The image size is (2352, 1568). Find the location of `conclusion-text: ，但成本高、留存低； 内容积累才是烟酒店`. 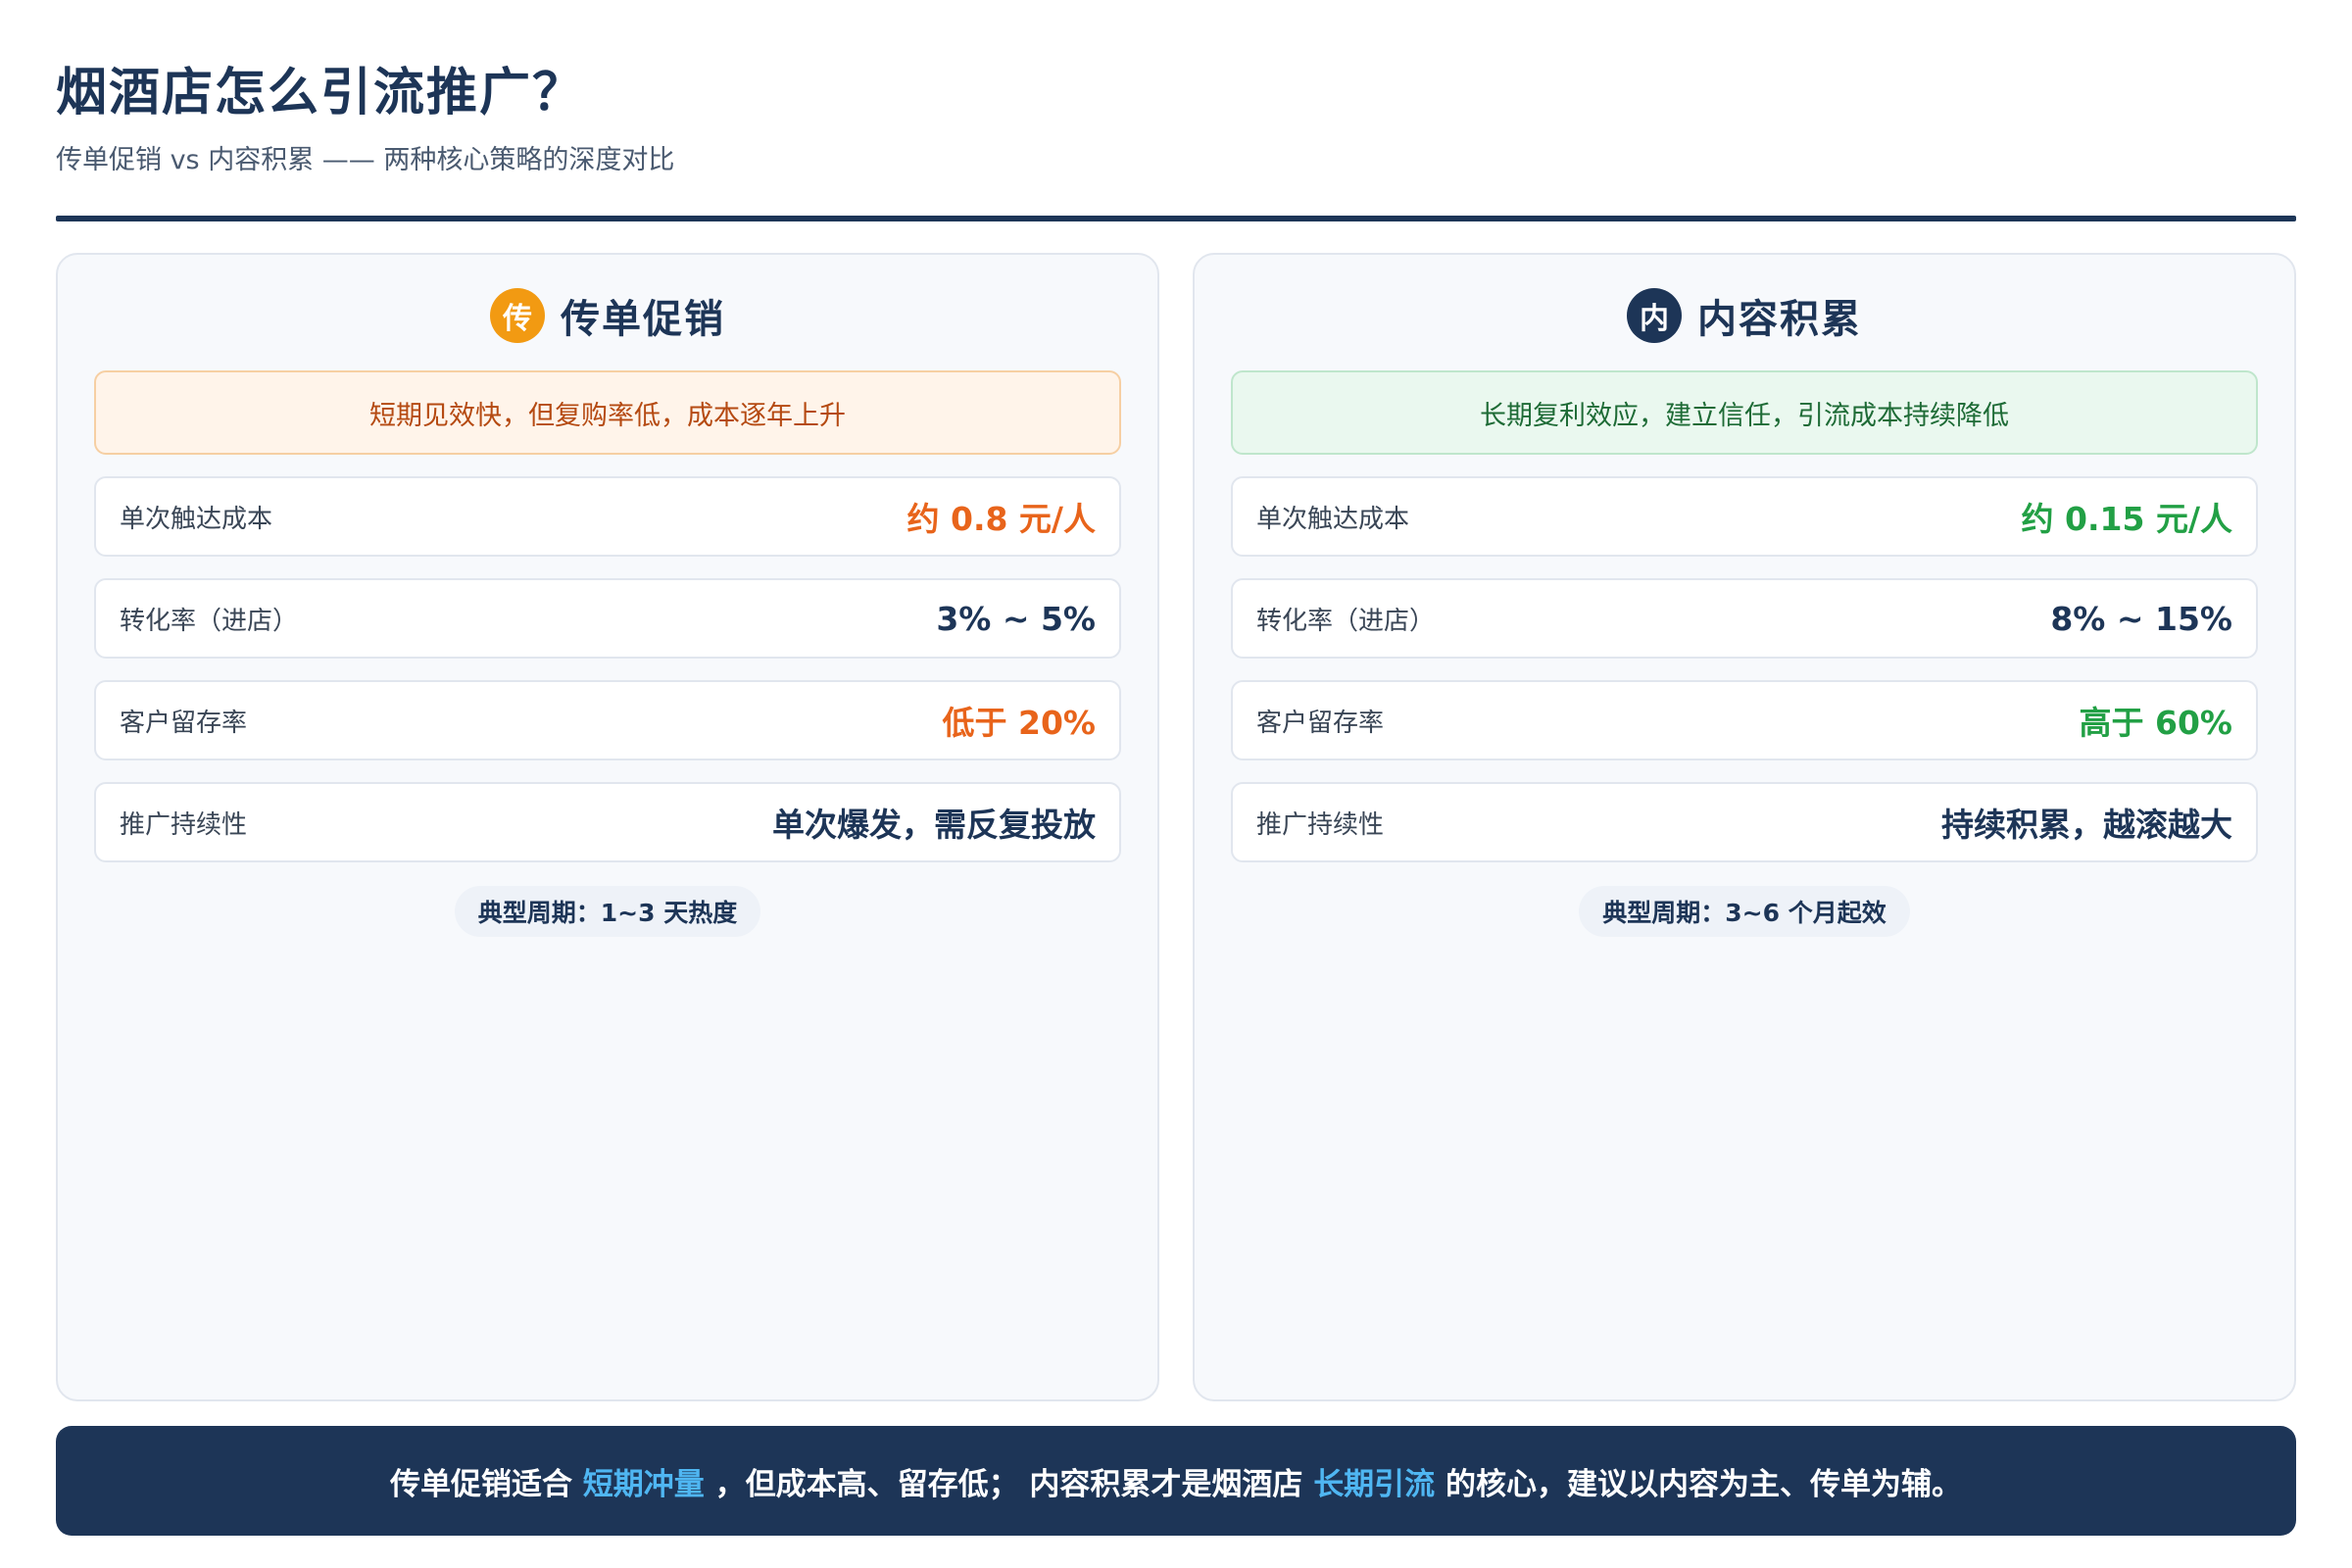

conclusion-text: ，但成本高、留存低； 内容积累才是烟酒店 is located at coordinates (1008, 1484).